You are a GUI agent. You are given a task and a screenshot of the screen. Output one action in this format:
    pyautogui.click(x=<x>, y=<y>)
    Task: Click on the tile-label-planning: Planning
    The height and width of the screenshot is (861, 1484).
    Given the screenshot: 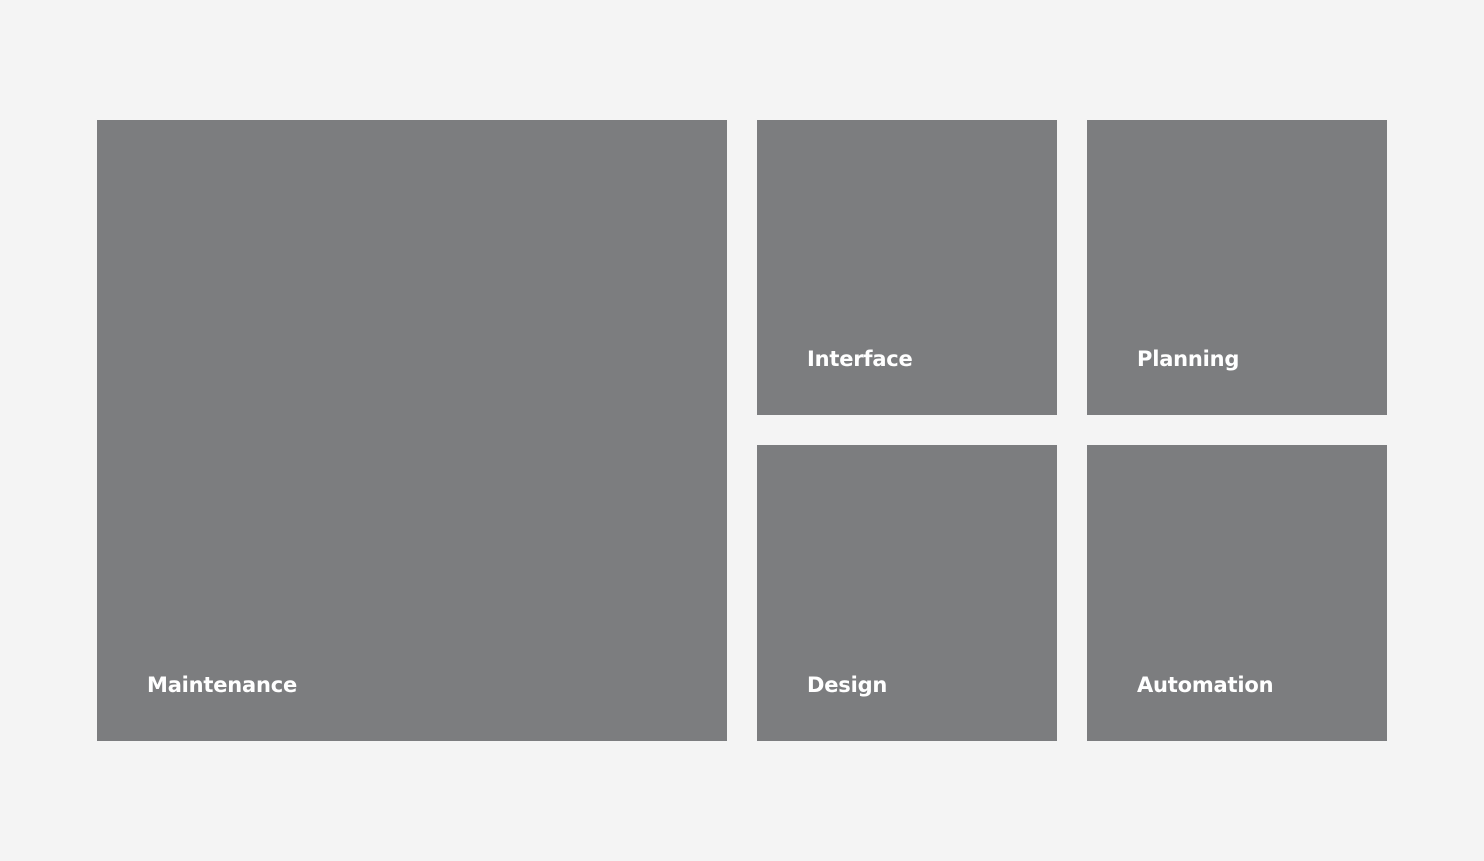 What is the action you would take?
    pyautogui.click(x=1188, y=359)
    